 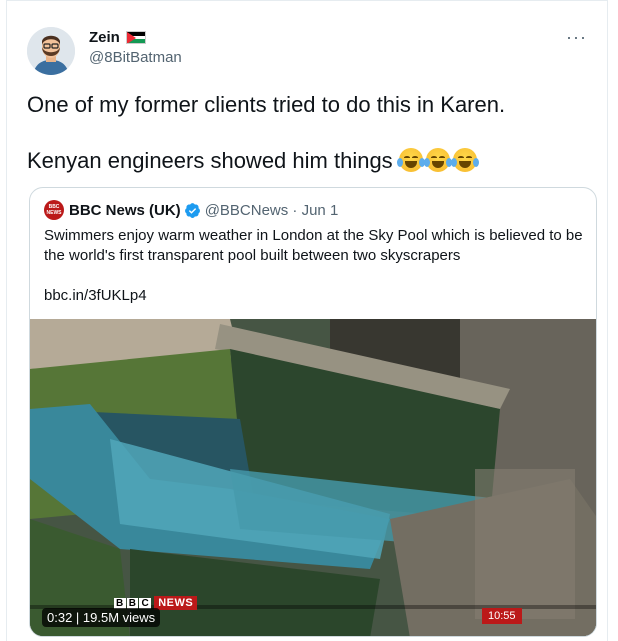 I want to click on quoted-handle-date: @BBCNews · Jun 1, so click(x=272, y=210).